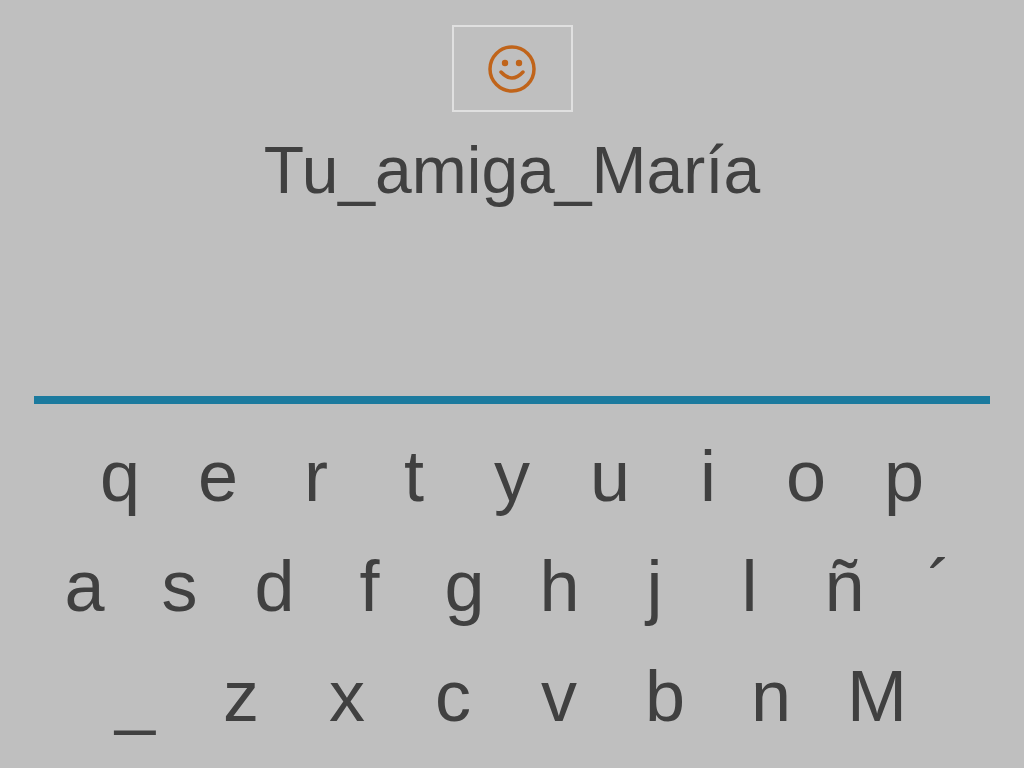 The image size is (1024, 768). Describe the element at coordinates (347, 696) in the screenshot. I see `letter-key: x` at that location.